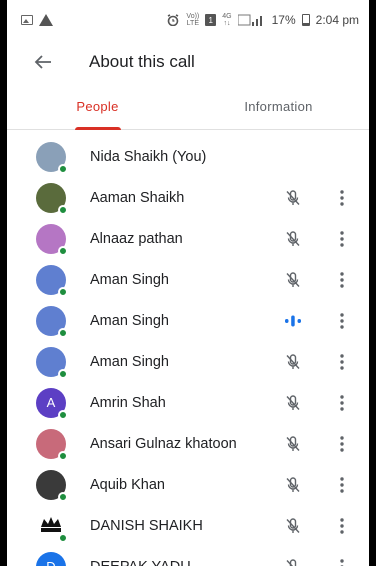 This screenshot has height=566, width=376. I want to click on participant-name: Ansari Gulnaz khatoon, so click(163, 443).